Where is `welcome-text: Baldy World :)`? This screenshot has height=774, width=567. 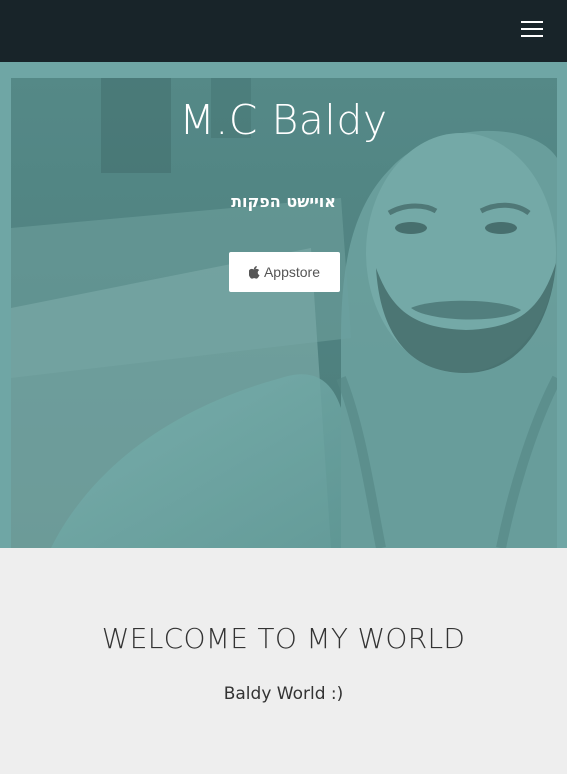
welcome-text: Baldy World :) is located at coordinates (283, 694).